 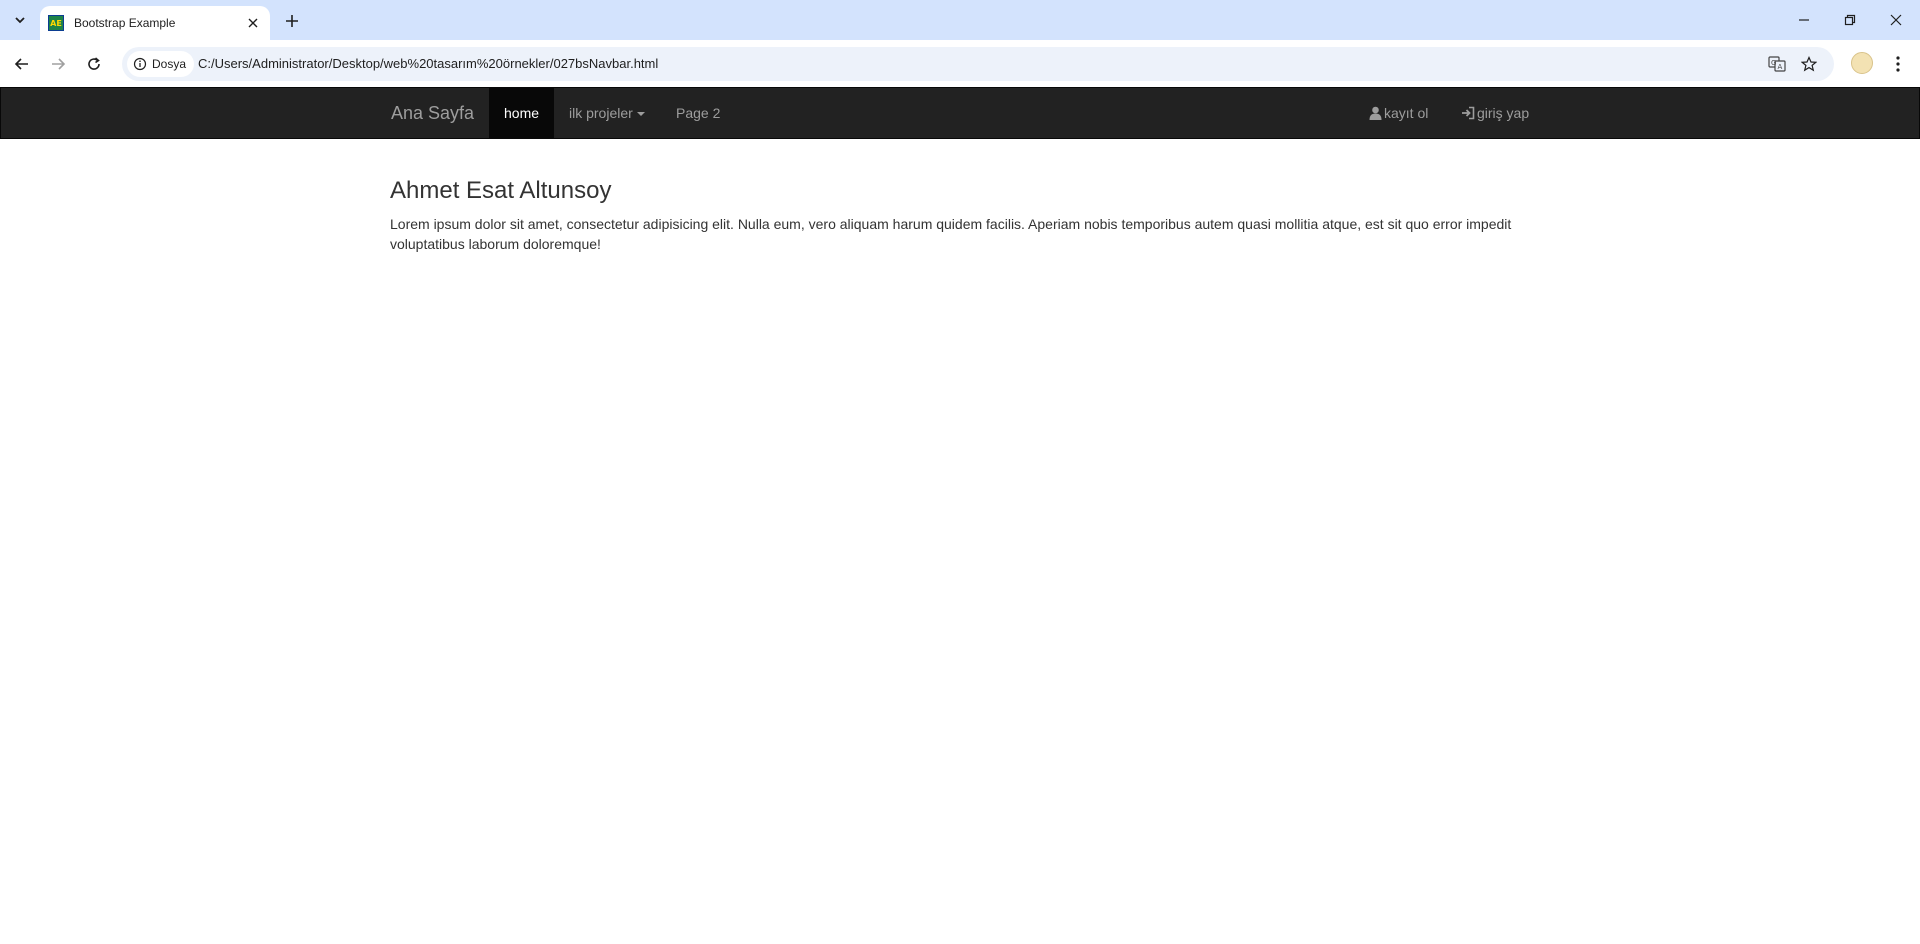 I want to click on site-chip-label: Dosya, so click(x=169, y=64).